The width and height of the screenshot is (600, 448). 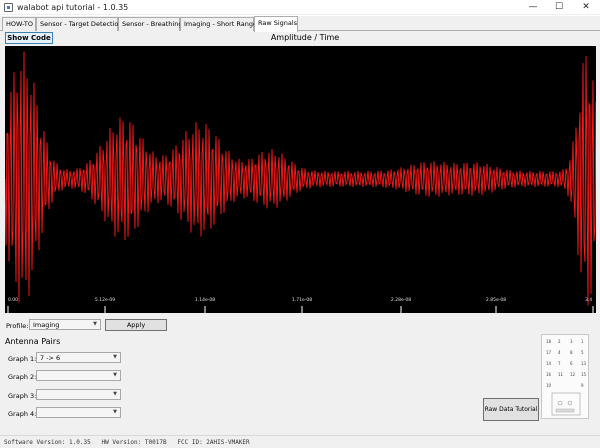 What do you see at coordinates (589, 300) in the screenshot?
I see `x-tick-label: 3.4` at bounding box center [589, 300].